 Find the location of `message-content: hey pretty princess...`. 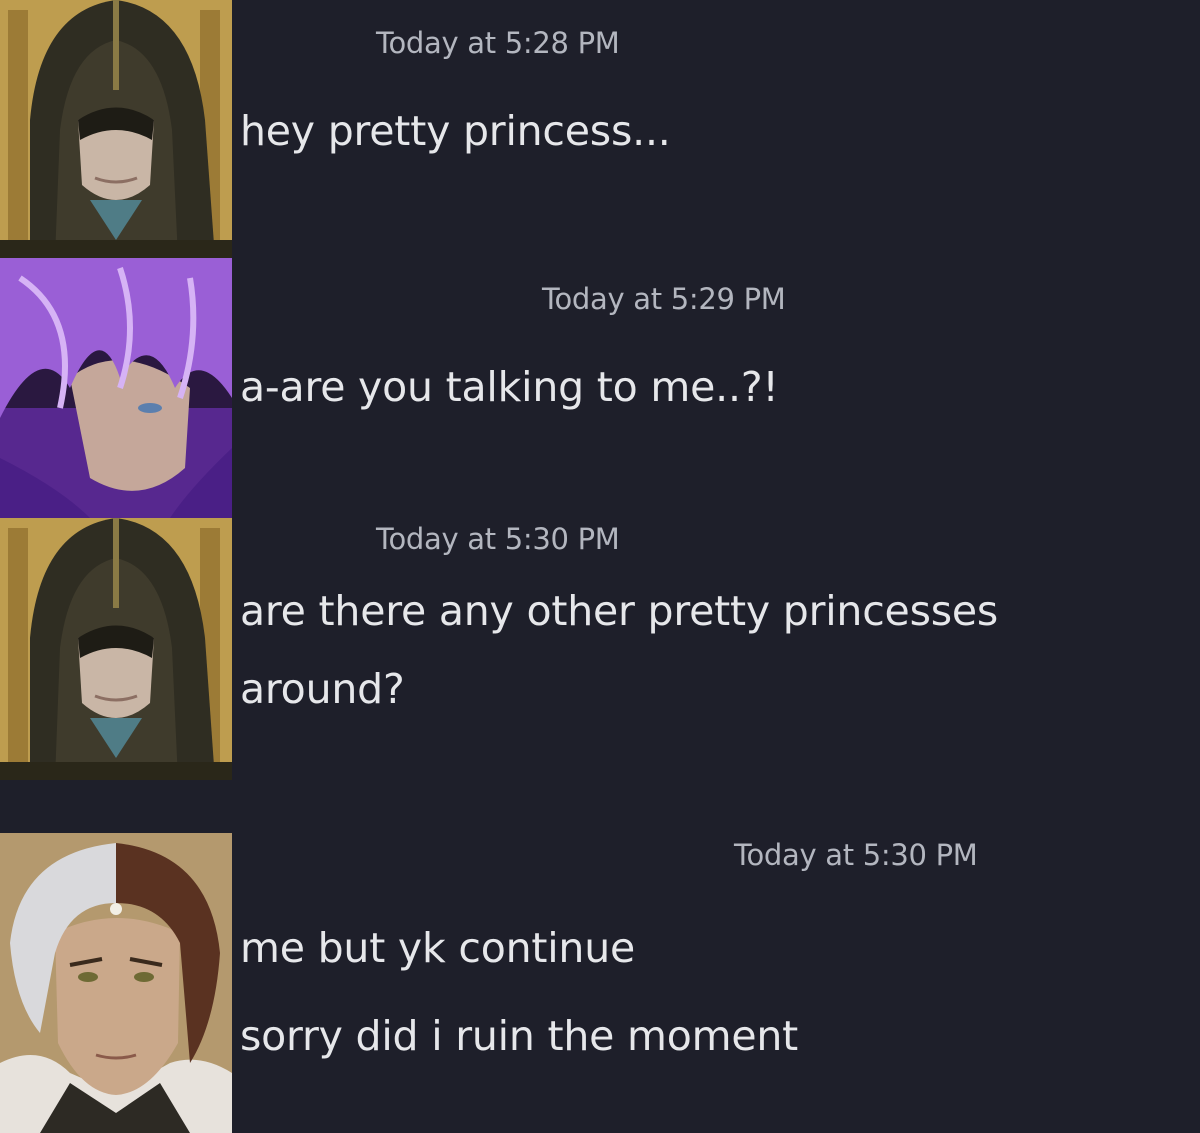

message-content: hey pretty princess... is located at coordinates (455, 131).